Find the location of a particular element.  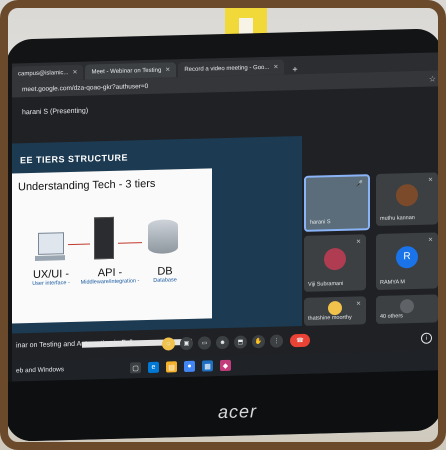

tier-db: DB Database is located at coordinates (165, 274).